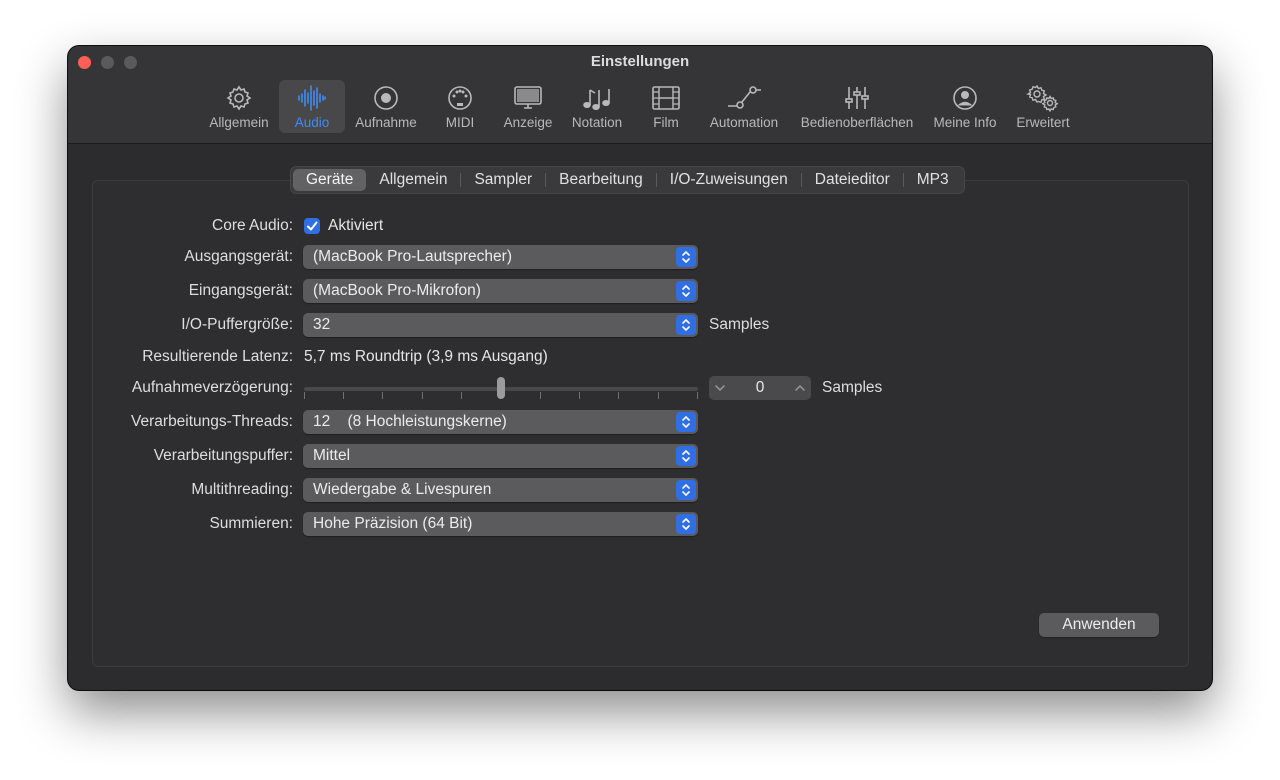 This screenshot has height=780, width=1280. What do you see at coordinates (1043, 122) in the screenshot?
I see `toolbar-label: Erweitert` at bounding box center [1043, 122].